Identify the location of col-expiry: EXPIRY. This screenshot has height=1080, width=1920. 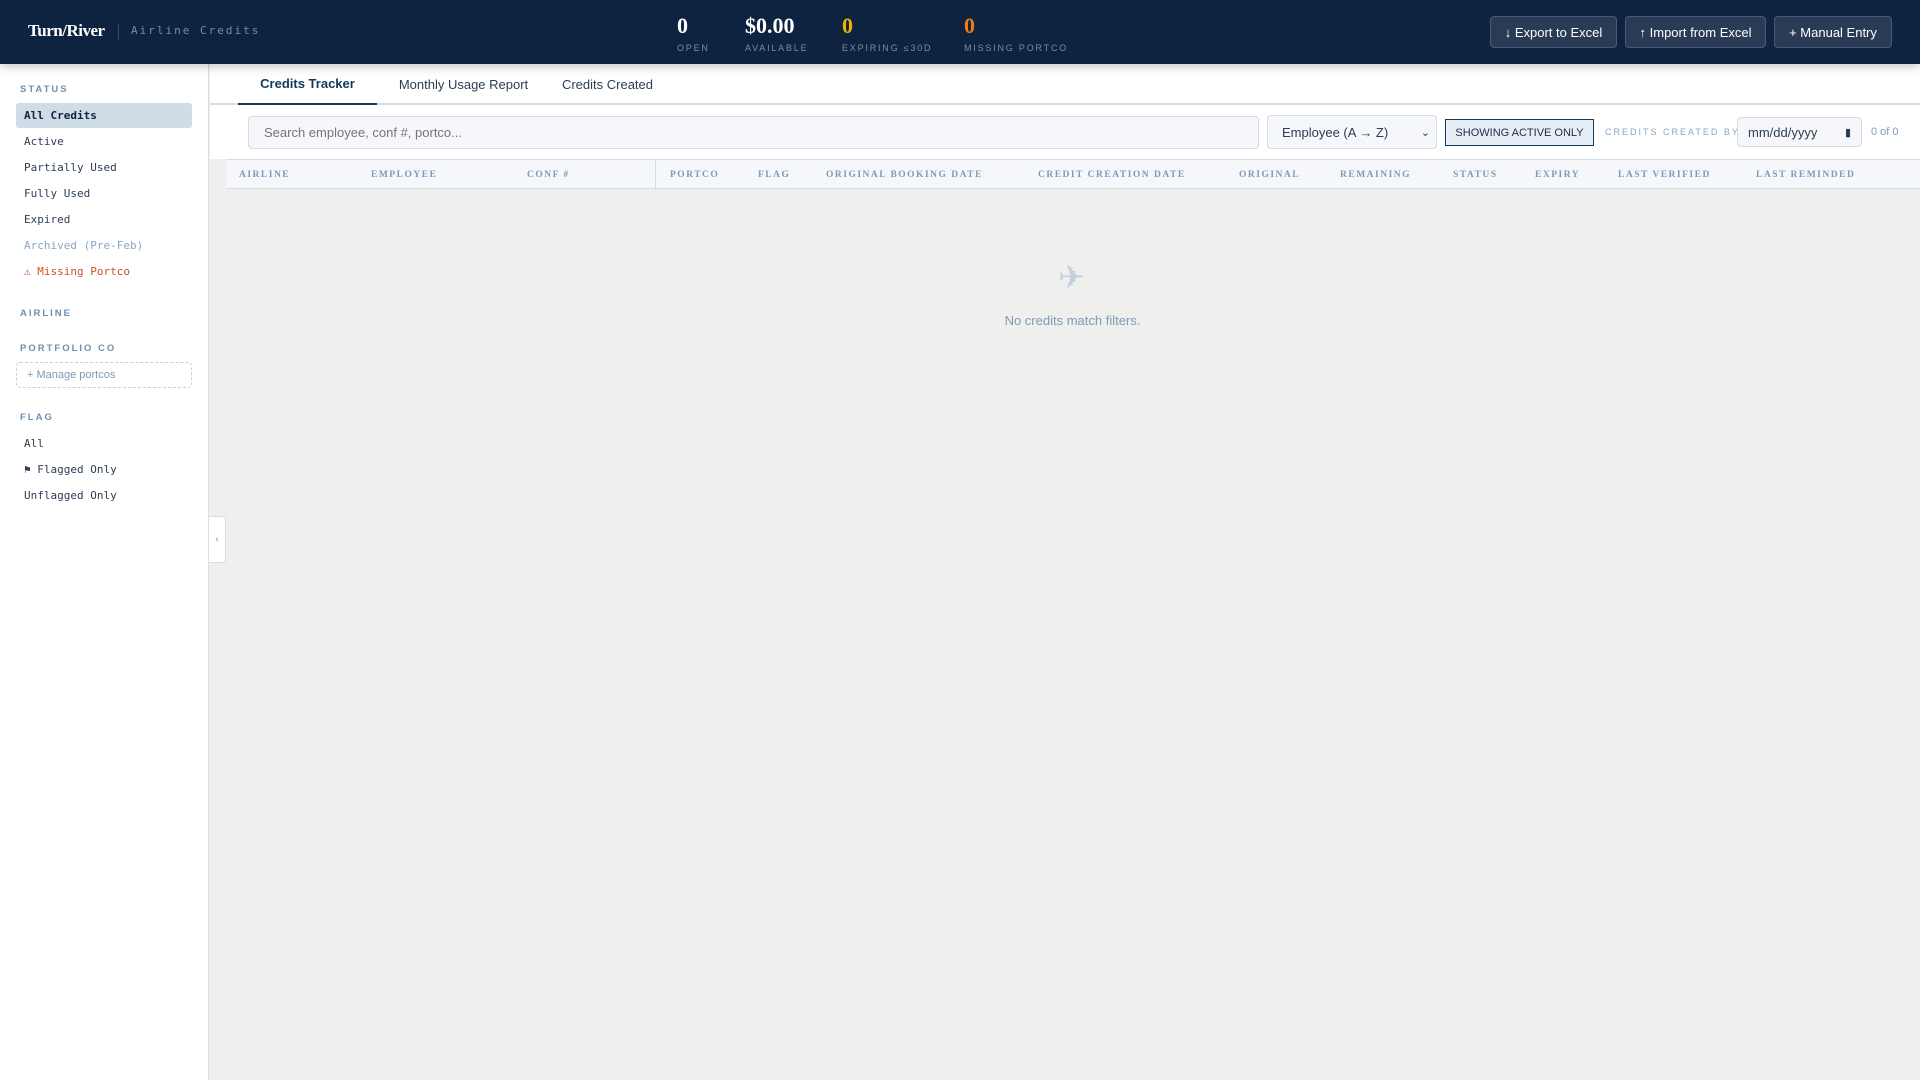
(1557, 175).